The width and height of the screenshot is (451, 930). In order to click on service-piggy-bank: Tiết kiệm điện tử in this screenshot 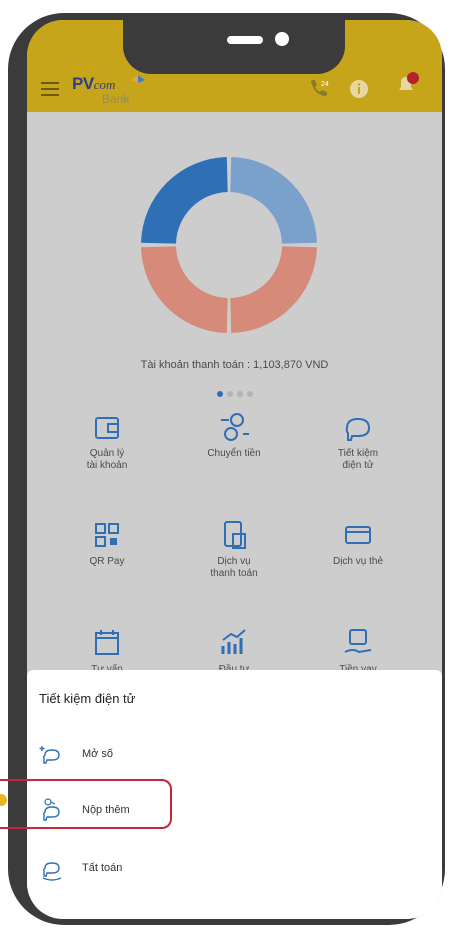, I will do `click(358, 441)`.